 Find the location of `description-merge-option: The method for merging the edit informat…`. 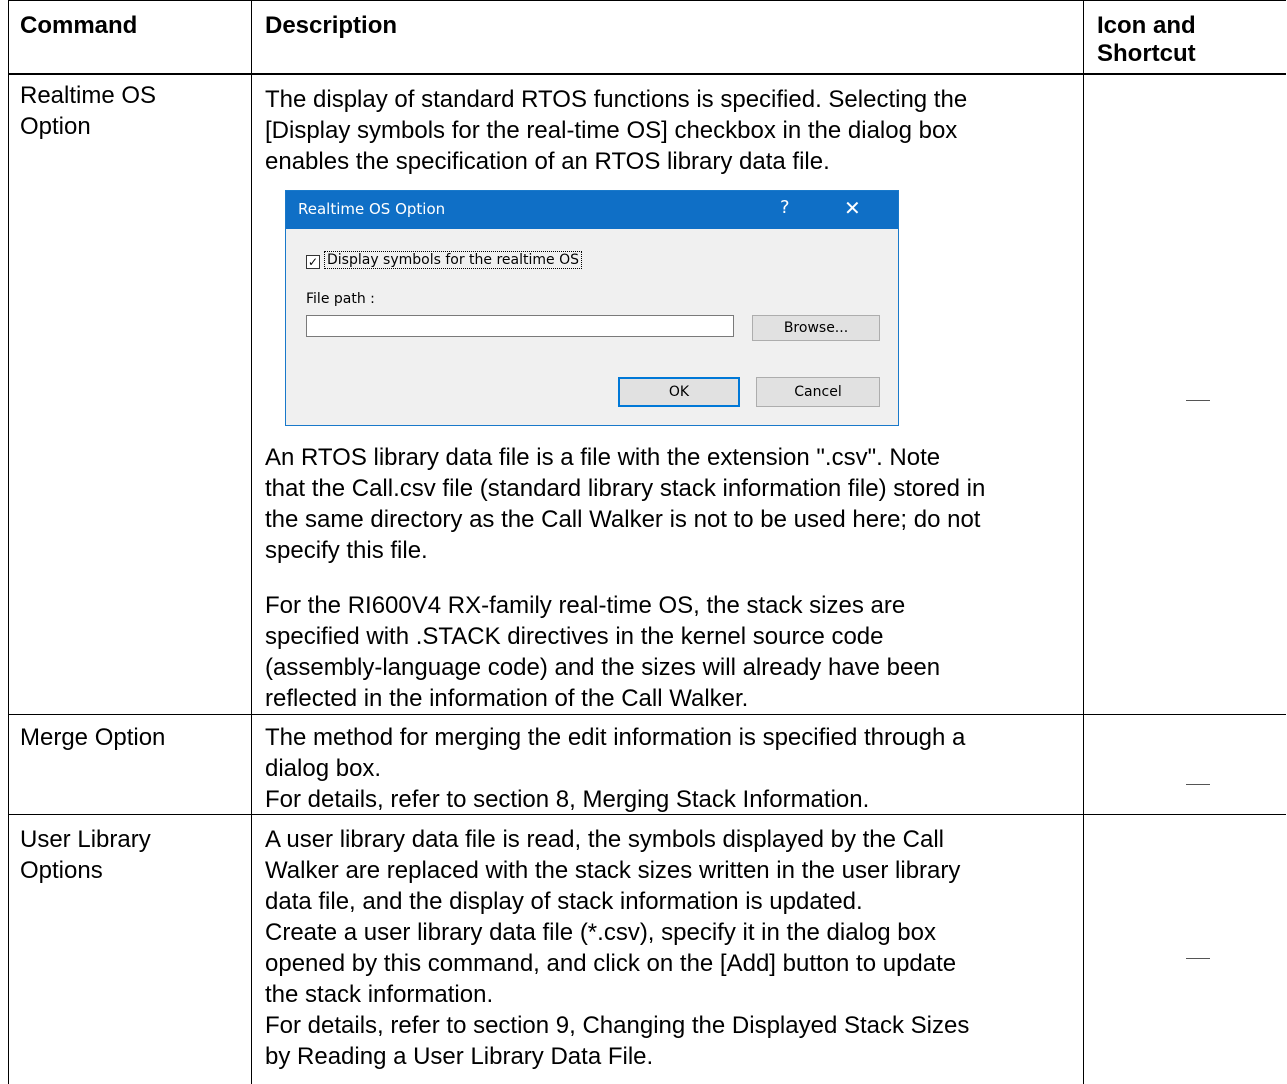

description-merge-option: The method for merging the edit informat… is located at coordinates (615, 768).